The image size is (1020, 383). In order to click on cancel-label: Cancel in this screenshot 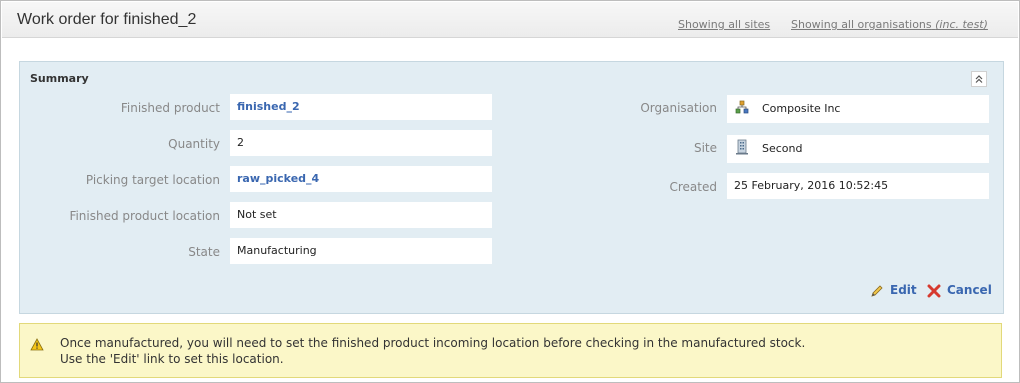, I will do `click(969, 290)`.